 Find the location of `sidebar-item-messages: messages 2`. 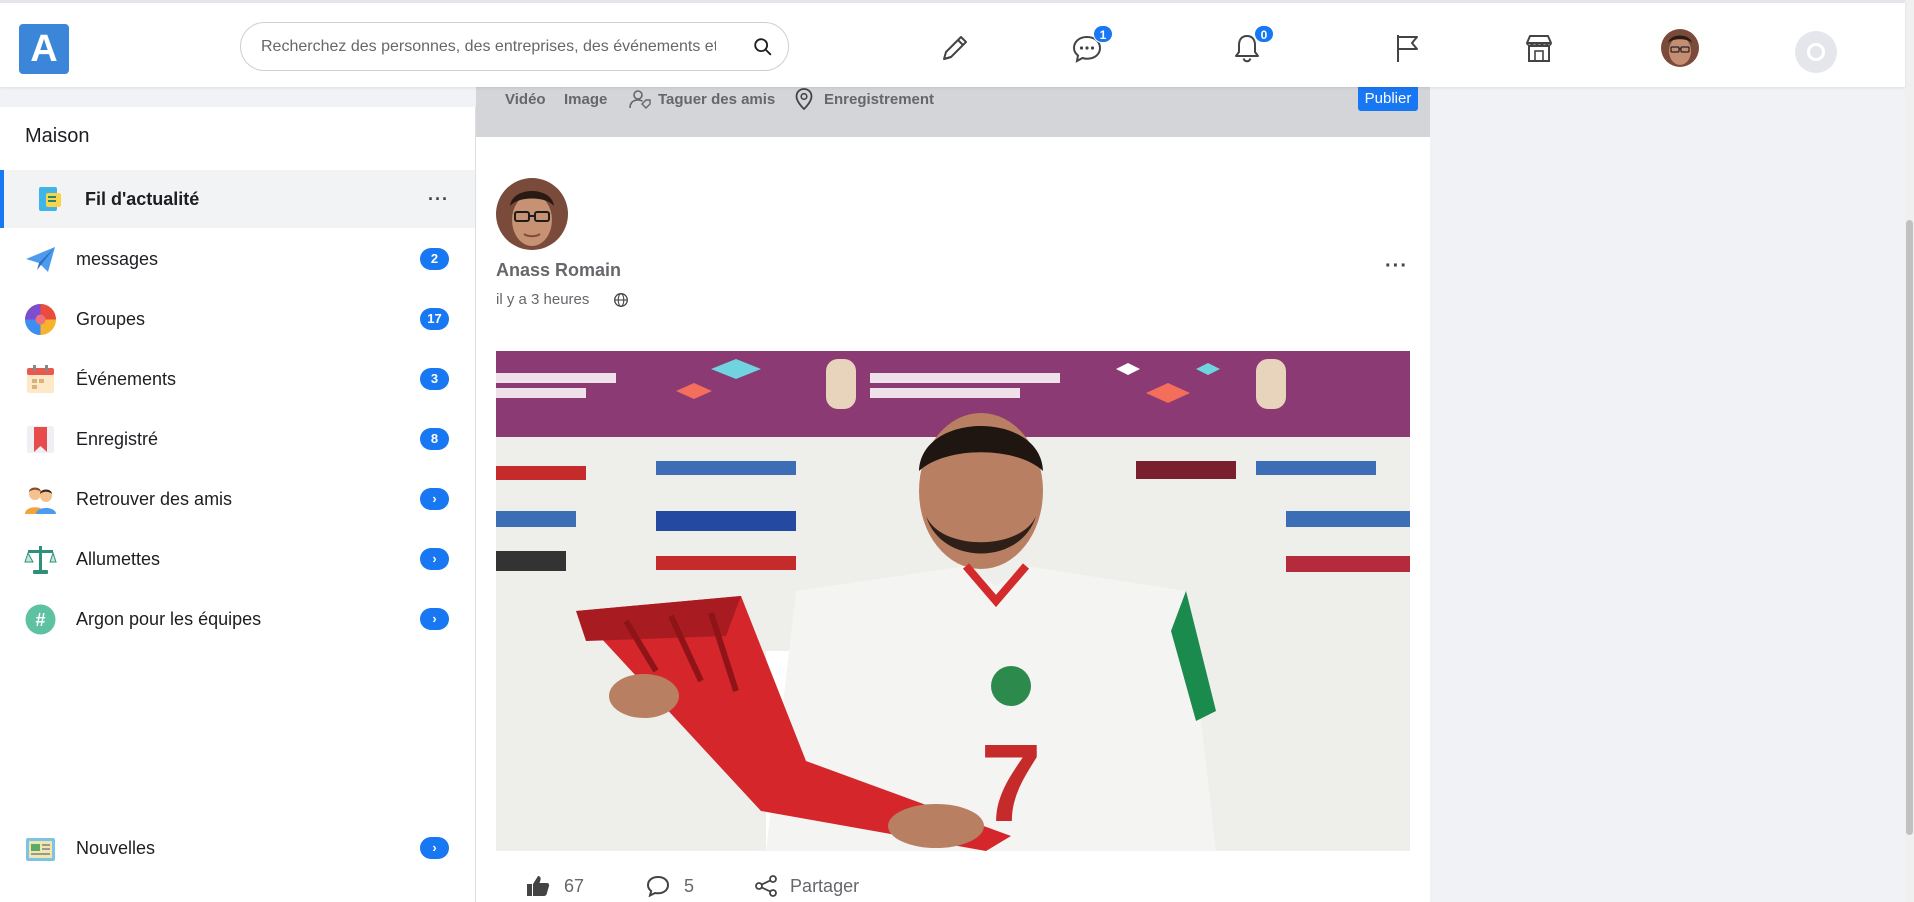

sidebar-item-messages: messages 2 is located at coordinates (237, 259).